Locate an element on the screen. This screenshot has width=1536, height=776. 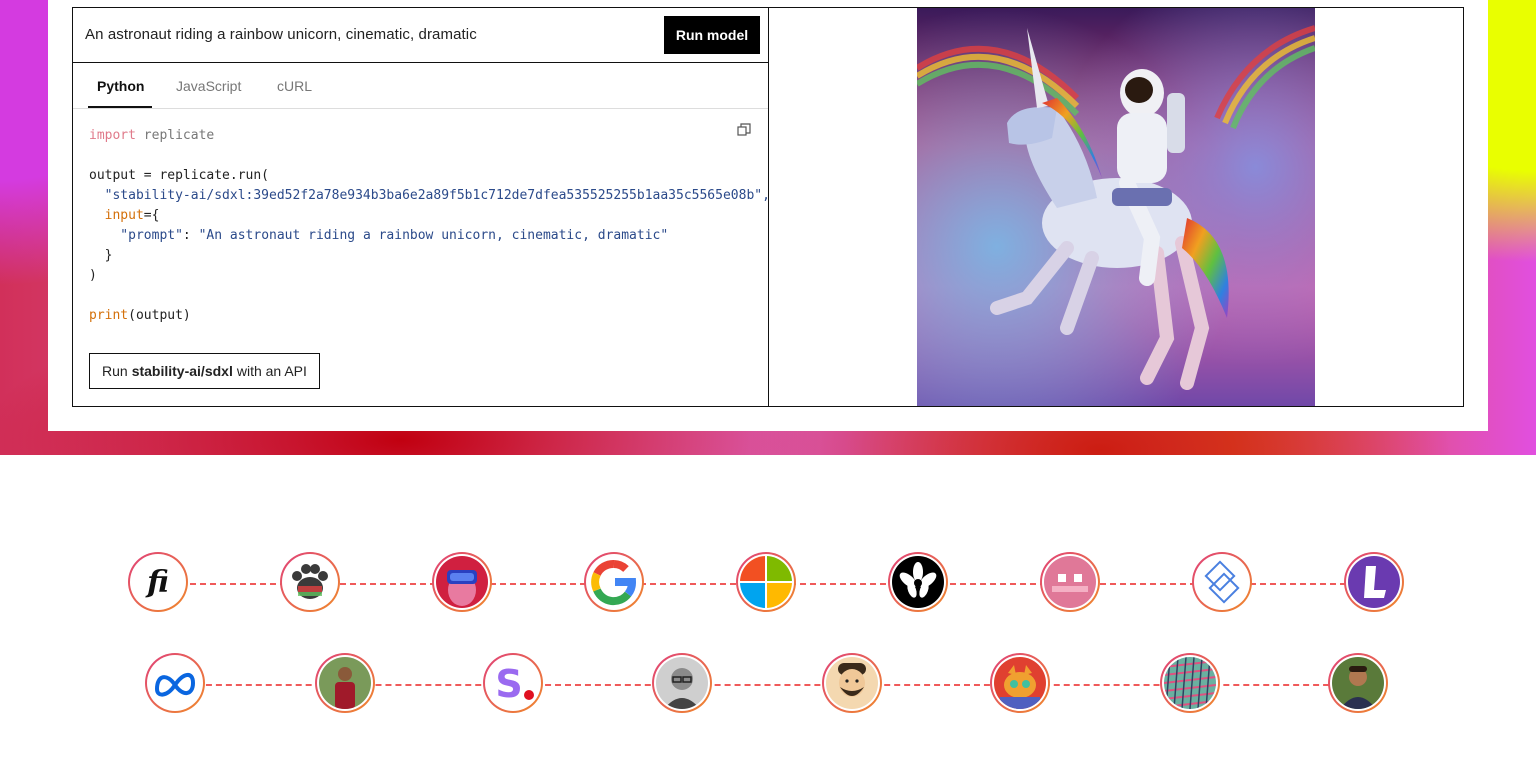
pixel-face-logo is located at coordinates (1070, 582).